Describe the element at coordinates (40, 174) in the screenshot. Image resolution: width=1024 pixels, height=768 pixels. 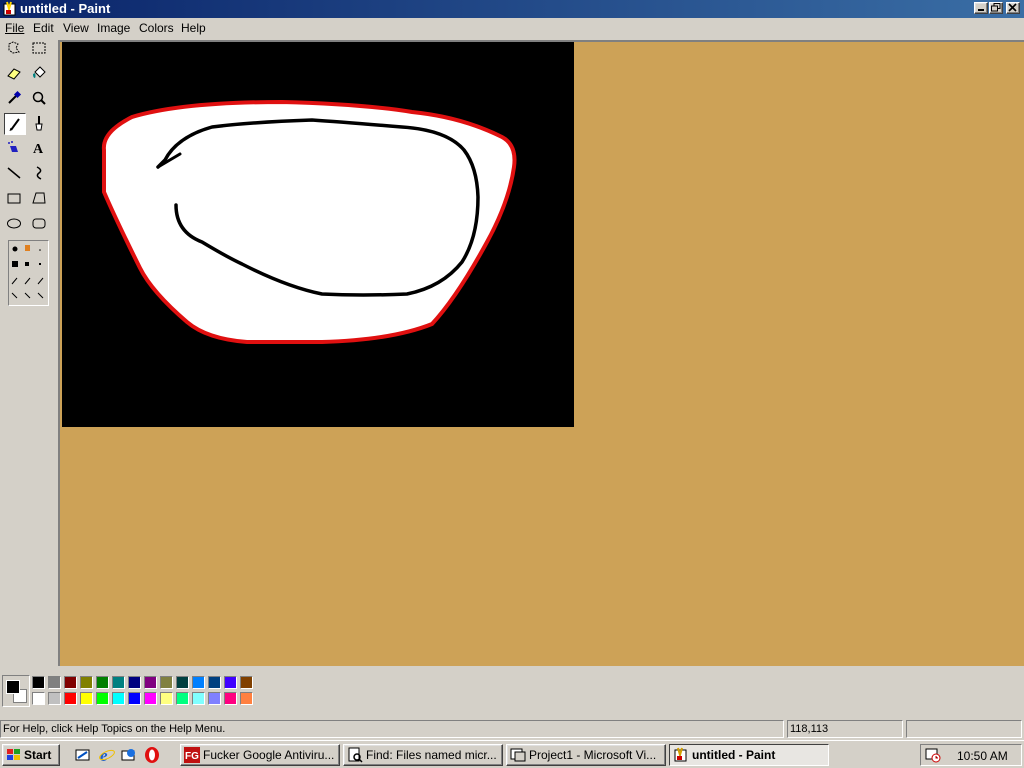
I see `tool-curve` at that location.